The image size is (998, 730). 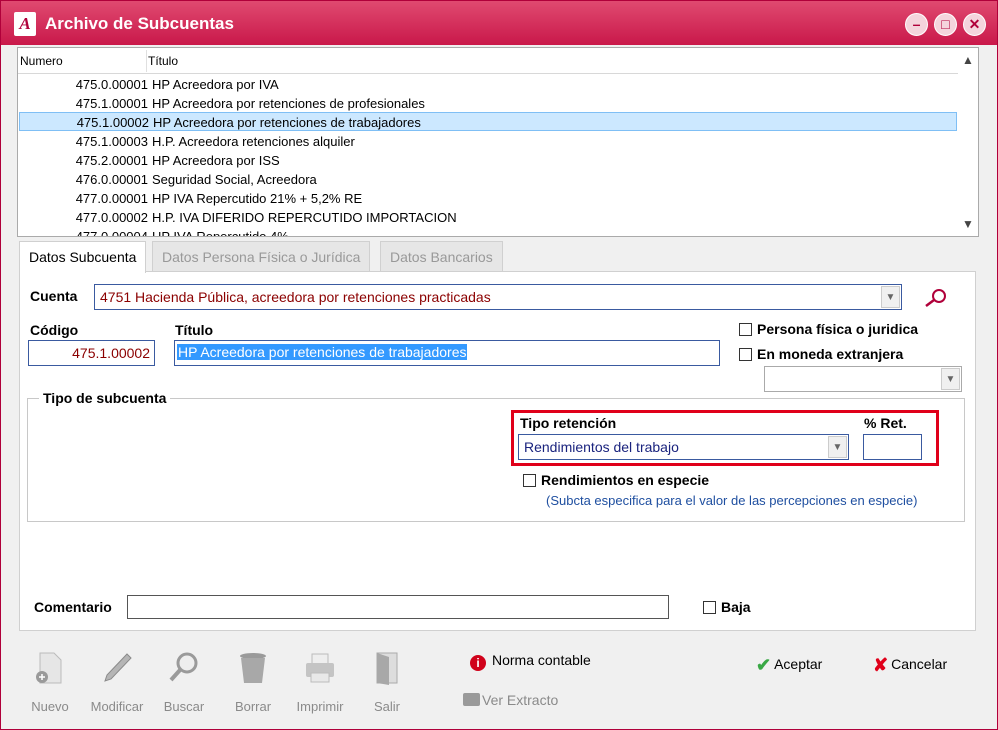 I want to click on scroll-down-icon: ▼, so click(x=968, y=224).